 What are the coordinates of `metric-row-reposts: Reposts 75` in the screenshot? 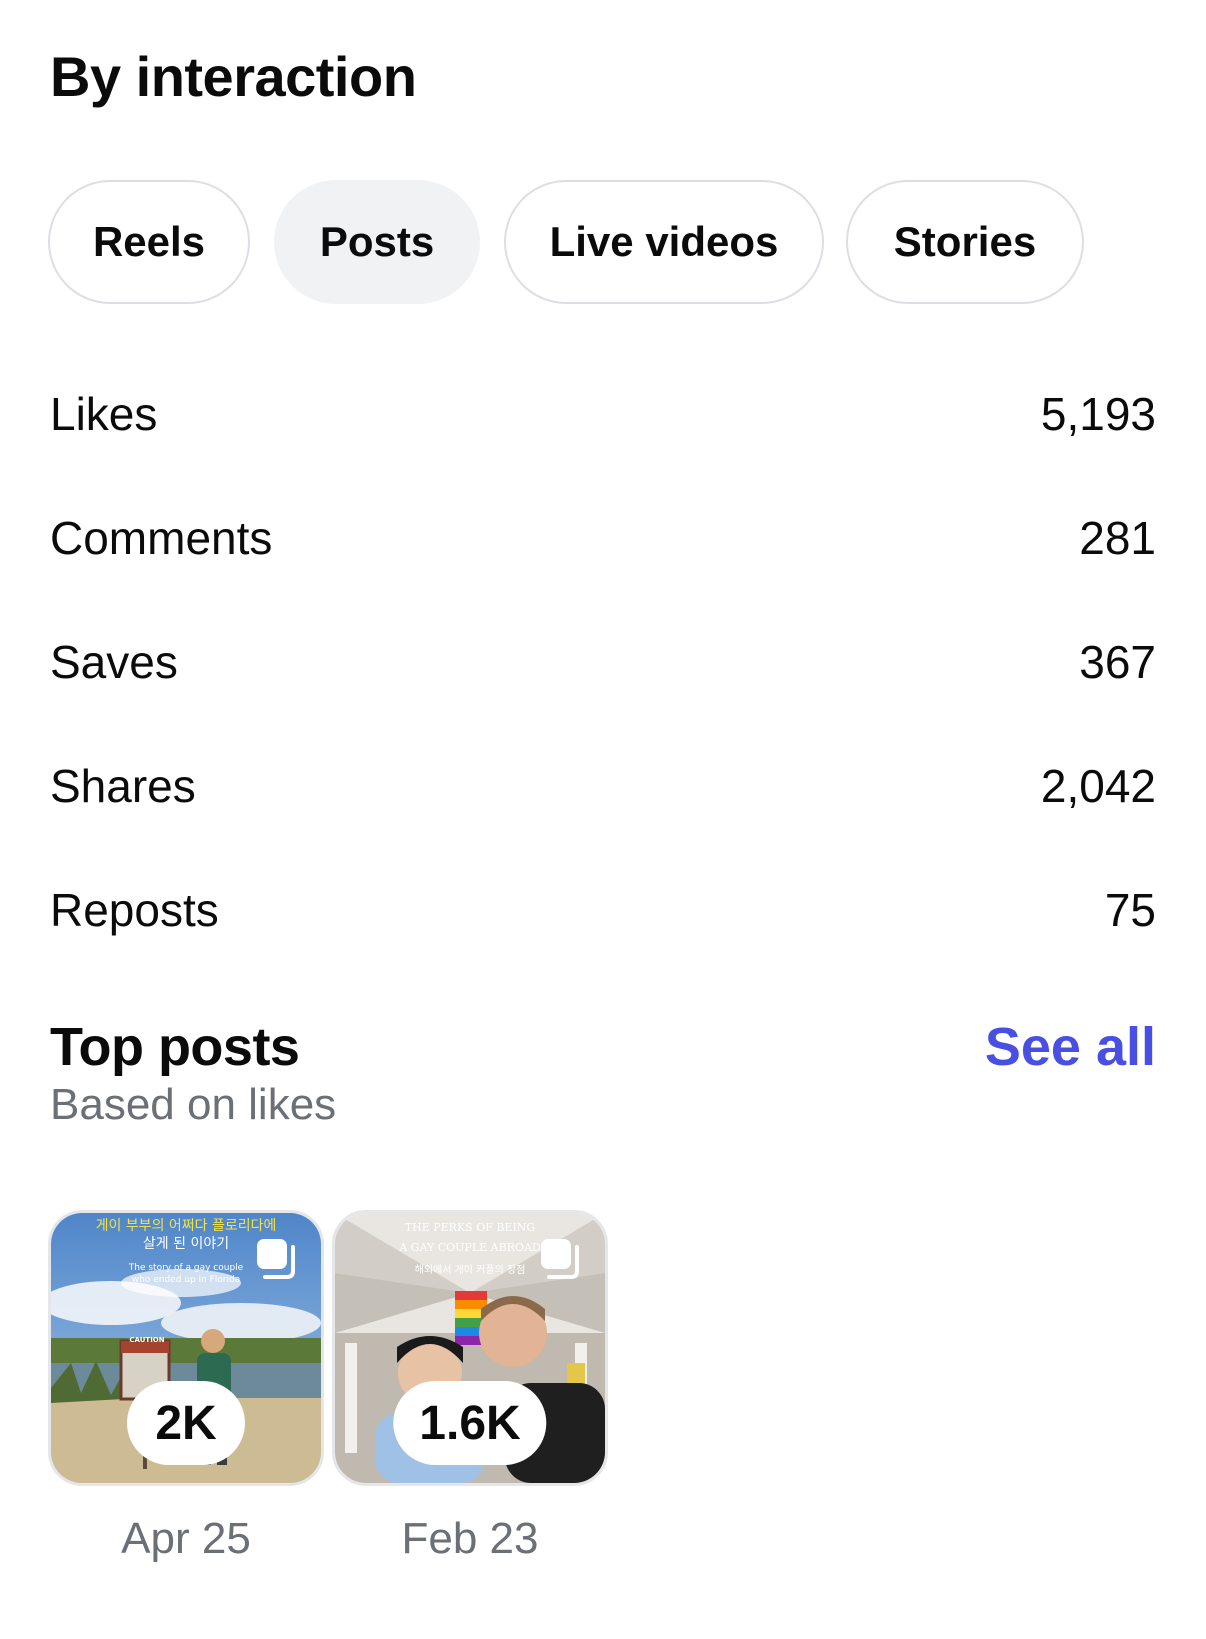 It's located at (603, 910).